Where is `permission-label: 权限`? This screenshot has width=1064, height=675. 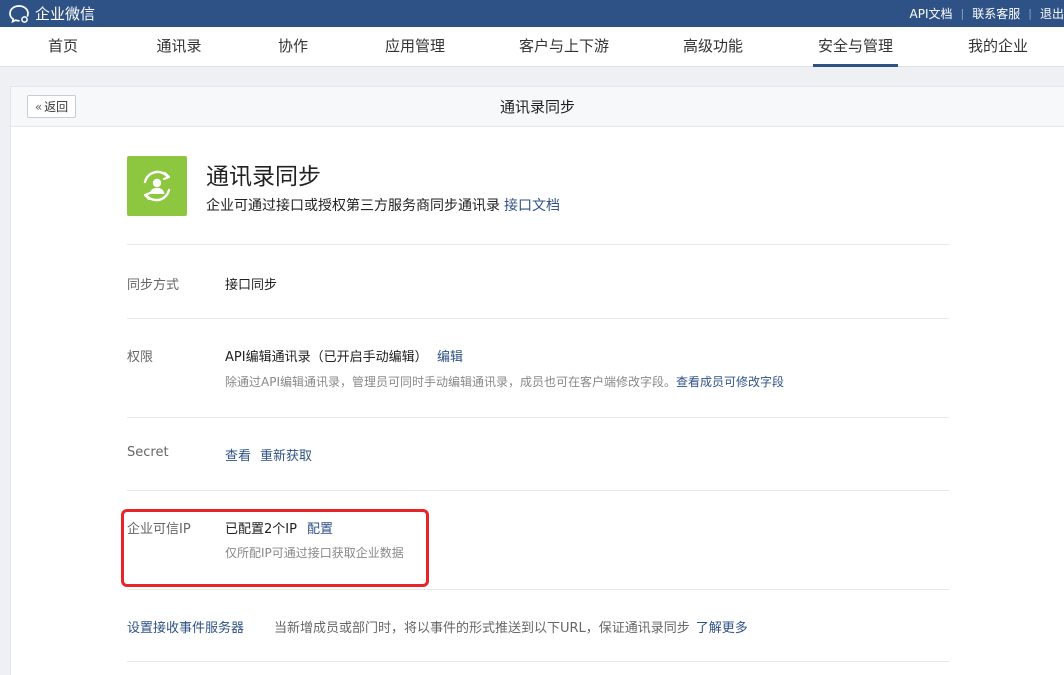 permission-label: 权限 is located at coordinates (140, 357).